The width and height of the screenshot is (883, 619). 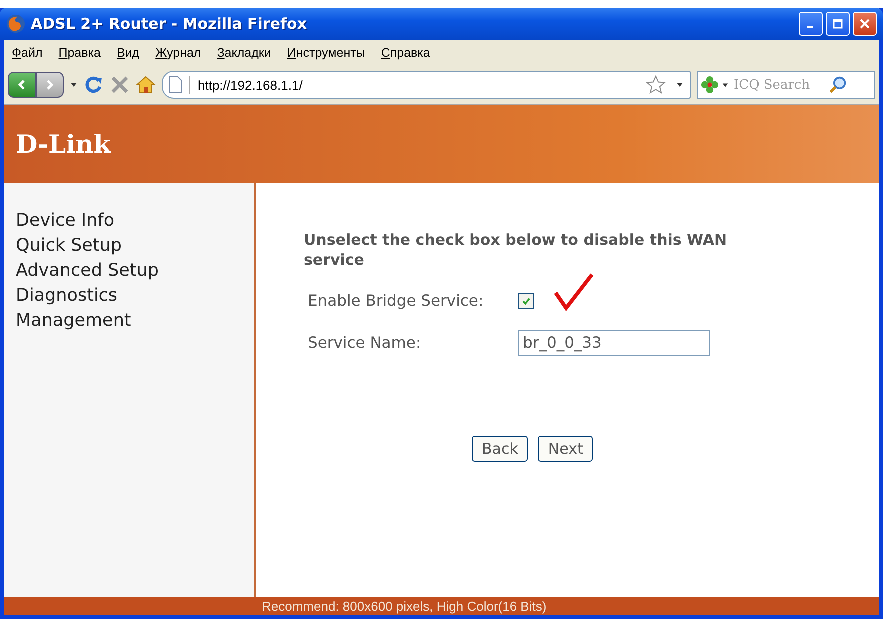 What do you see at coordinates (65, 221) in the screenshot?
I see `sidebar-link: Device Info` at bounding box center [65, 221].